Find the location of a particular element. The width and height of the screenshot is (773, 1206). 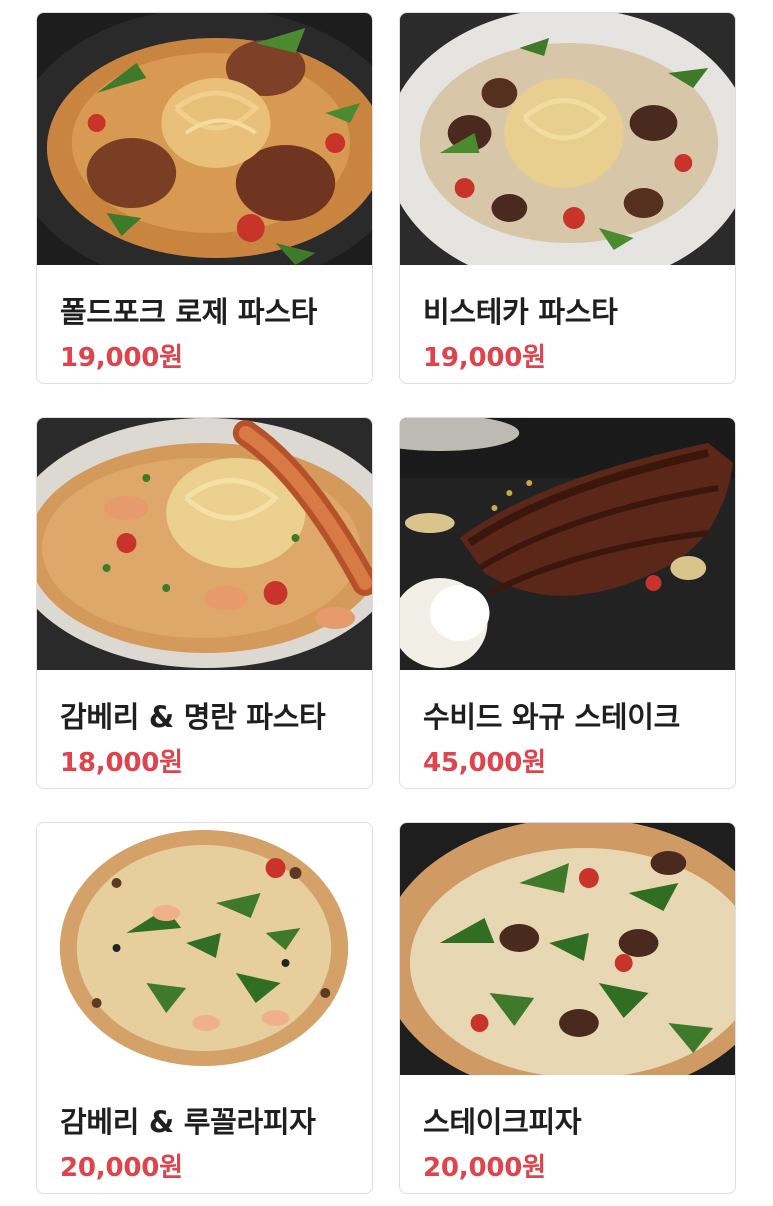

menu-card: 수비드 와규 스테이크 45,000원 is located at coordinates (567, 603).